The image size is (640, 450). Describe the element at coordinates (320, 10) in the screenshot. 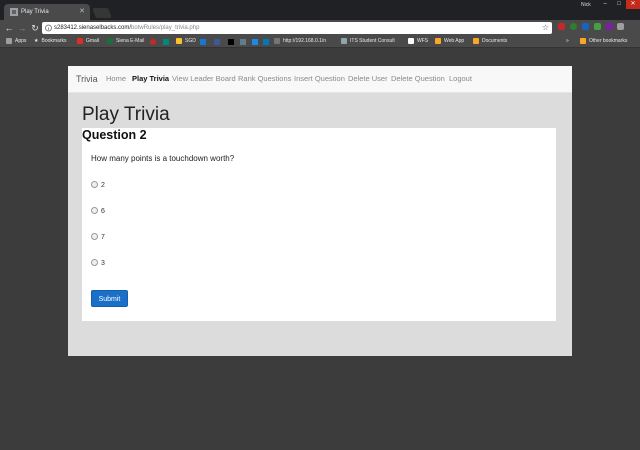

I see `browser-titlebar: Play Trivia ✕ Nick – □ ✕` at that location.